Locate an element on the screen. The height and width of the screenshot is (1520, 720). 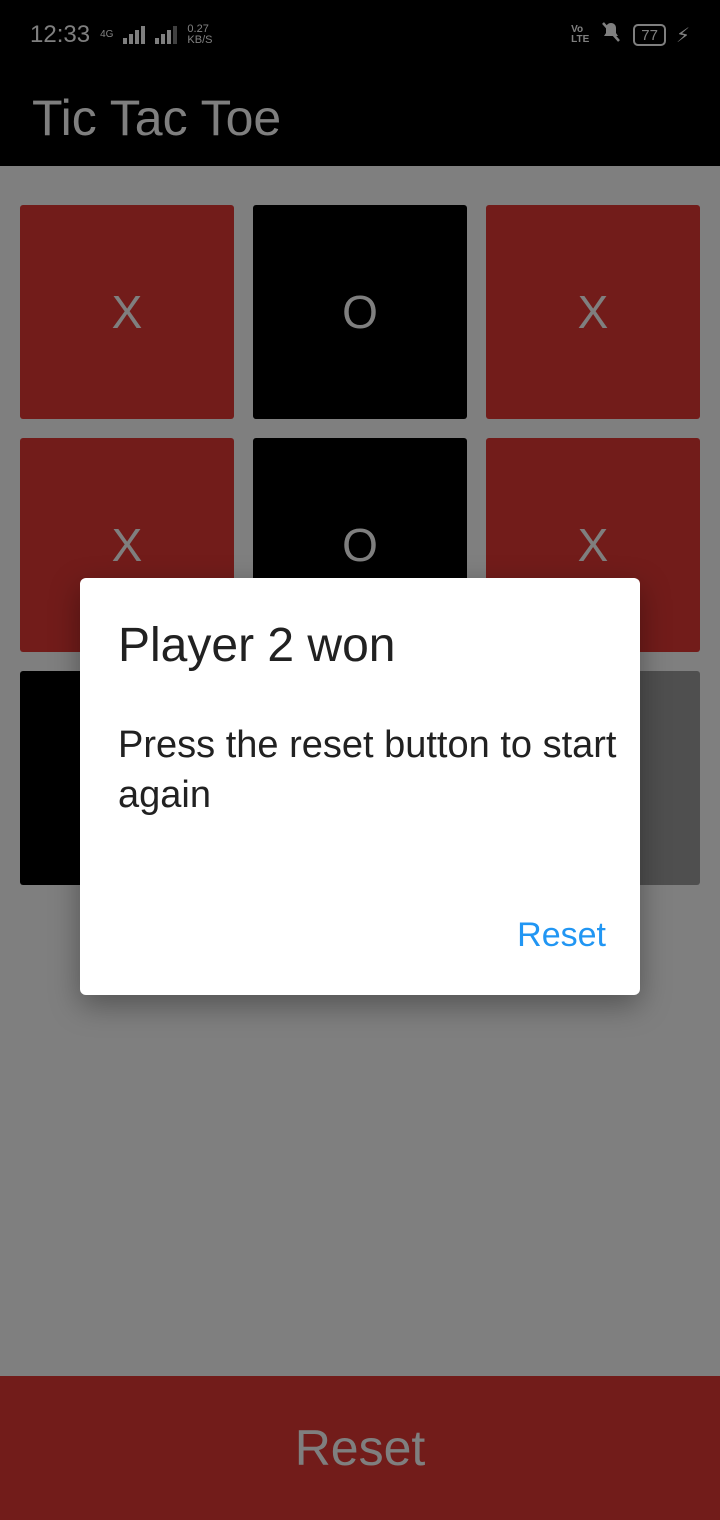
dialog-reset-button: Reset is located at coordinates (561, 935).